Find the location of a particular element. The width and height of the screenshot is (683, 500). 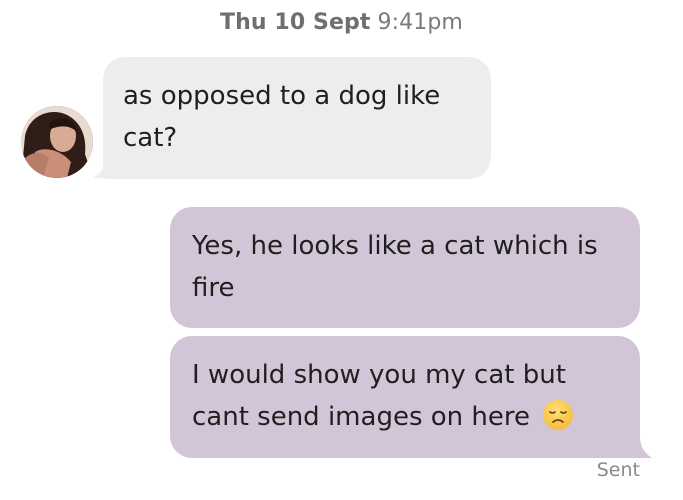

timestamp-day: Thu 10 Sept is located at coordinates (295, 22).